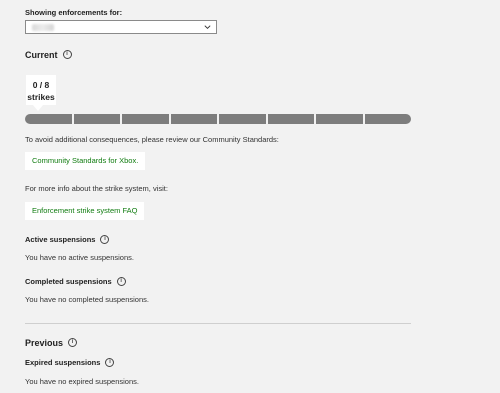 The image size is (500, 393). What do you see at coordinates (60, 239) in the screenshot?
I see `active-suspensions-title-text: Active suspensions` at bounding box center [60, 239].